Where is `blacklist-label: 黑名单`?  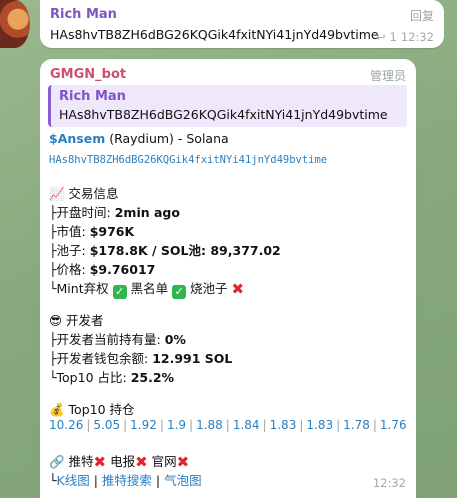 blacklist-label: 黑名单 is located at coordinates (149, 288).